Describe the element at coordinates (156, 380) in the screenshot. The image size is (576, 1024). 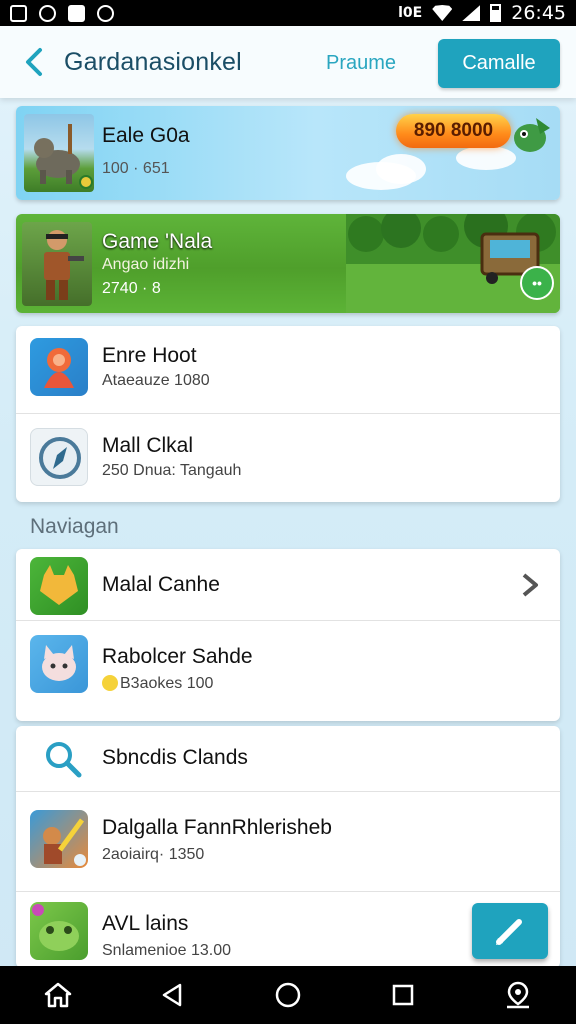
I see `list-item-subtitle: Ataeauze 1080` at that location.